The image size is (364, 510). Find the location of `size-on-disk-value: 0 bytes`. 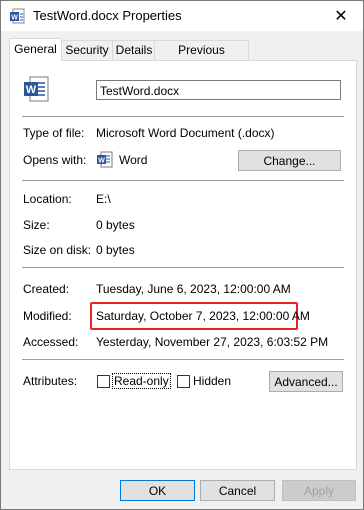

size-on-disk-value: 0 bytes is located at coordinates (115, 250).